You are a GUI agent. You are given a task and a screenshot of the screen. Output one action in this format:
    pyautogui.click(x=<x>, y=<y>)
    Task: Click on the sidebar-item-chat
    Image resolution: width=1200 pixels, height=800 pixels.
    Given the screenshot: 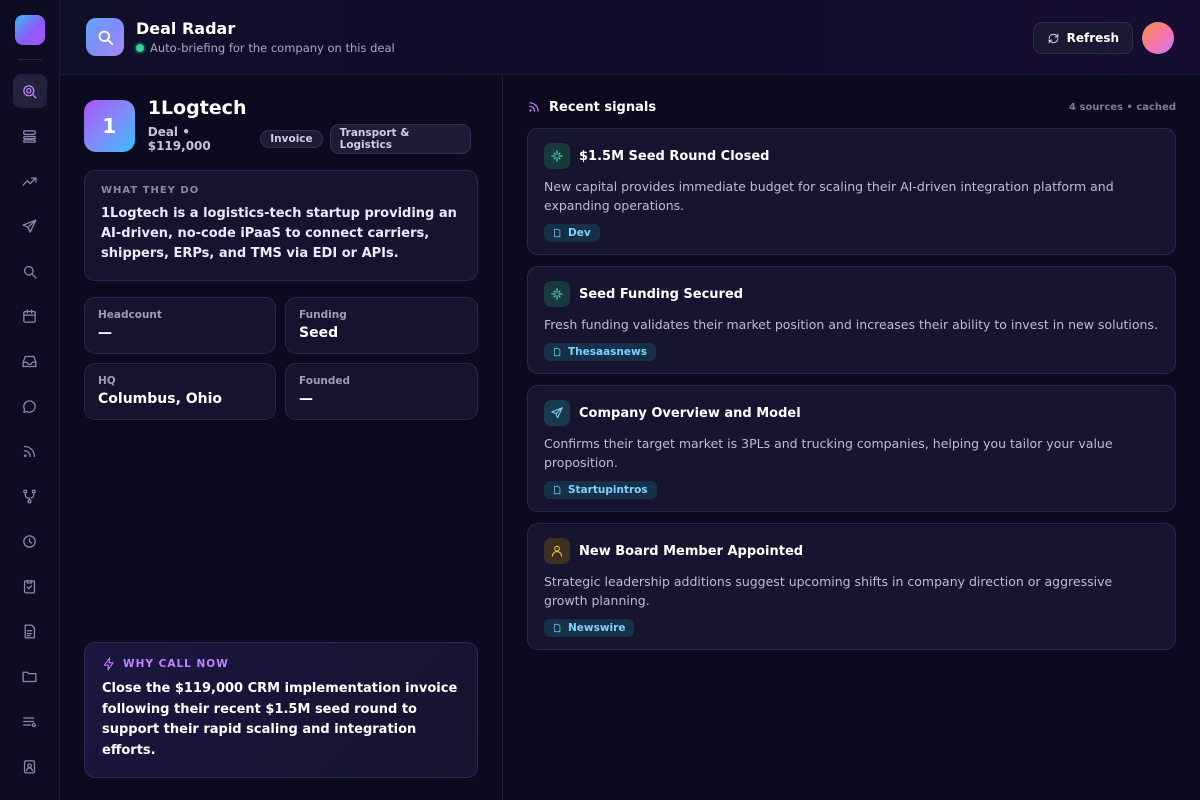 What is the action you would take?
    pyautogui.click(x=30, y=406)
    